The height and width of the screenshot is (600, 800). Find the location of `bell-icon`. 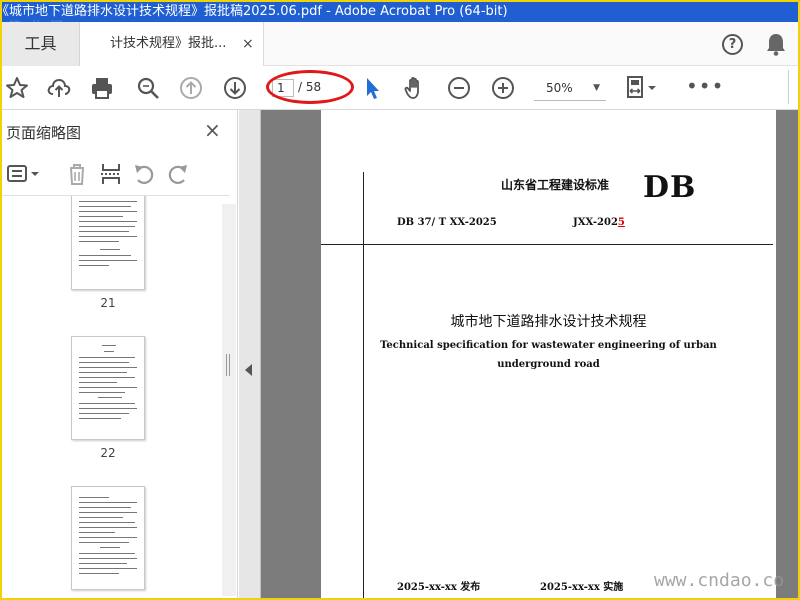

bell-icon is located at coordinates (776, 44).